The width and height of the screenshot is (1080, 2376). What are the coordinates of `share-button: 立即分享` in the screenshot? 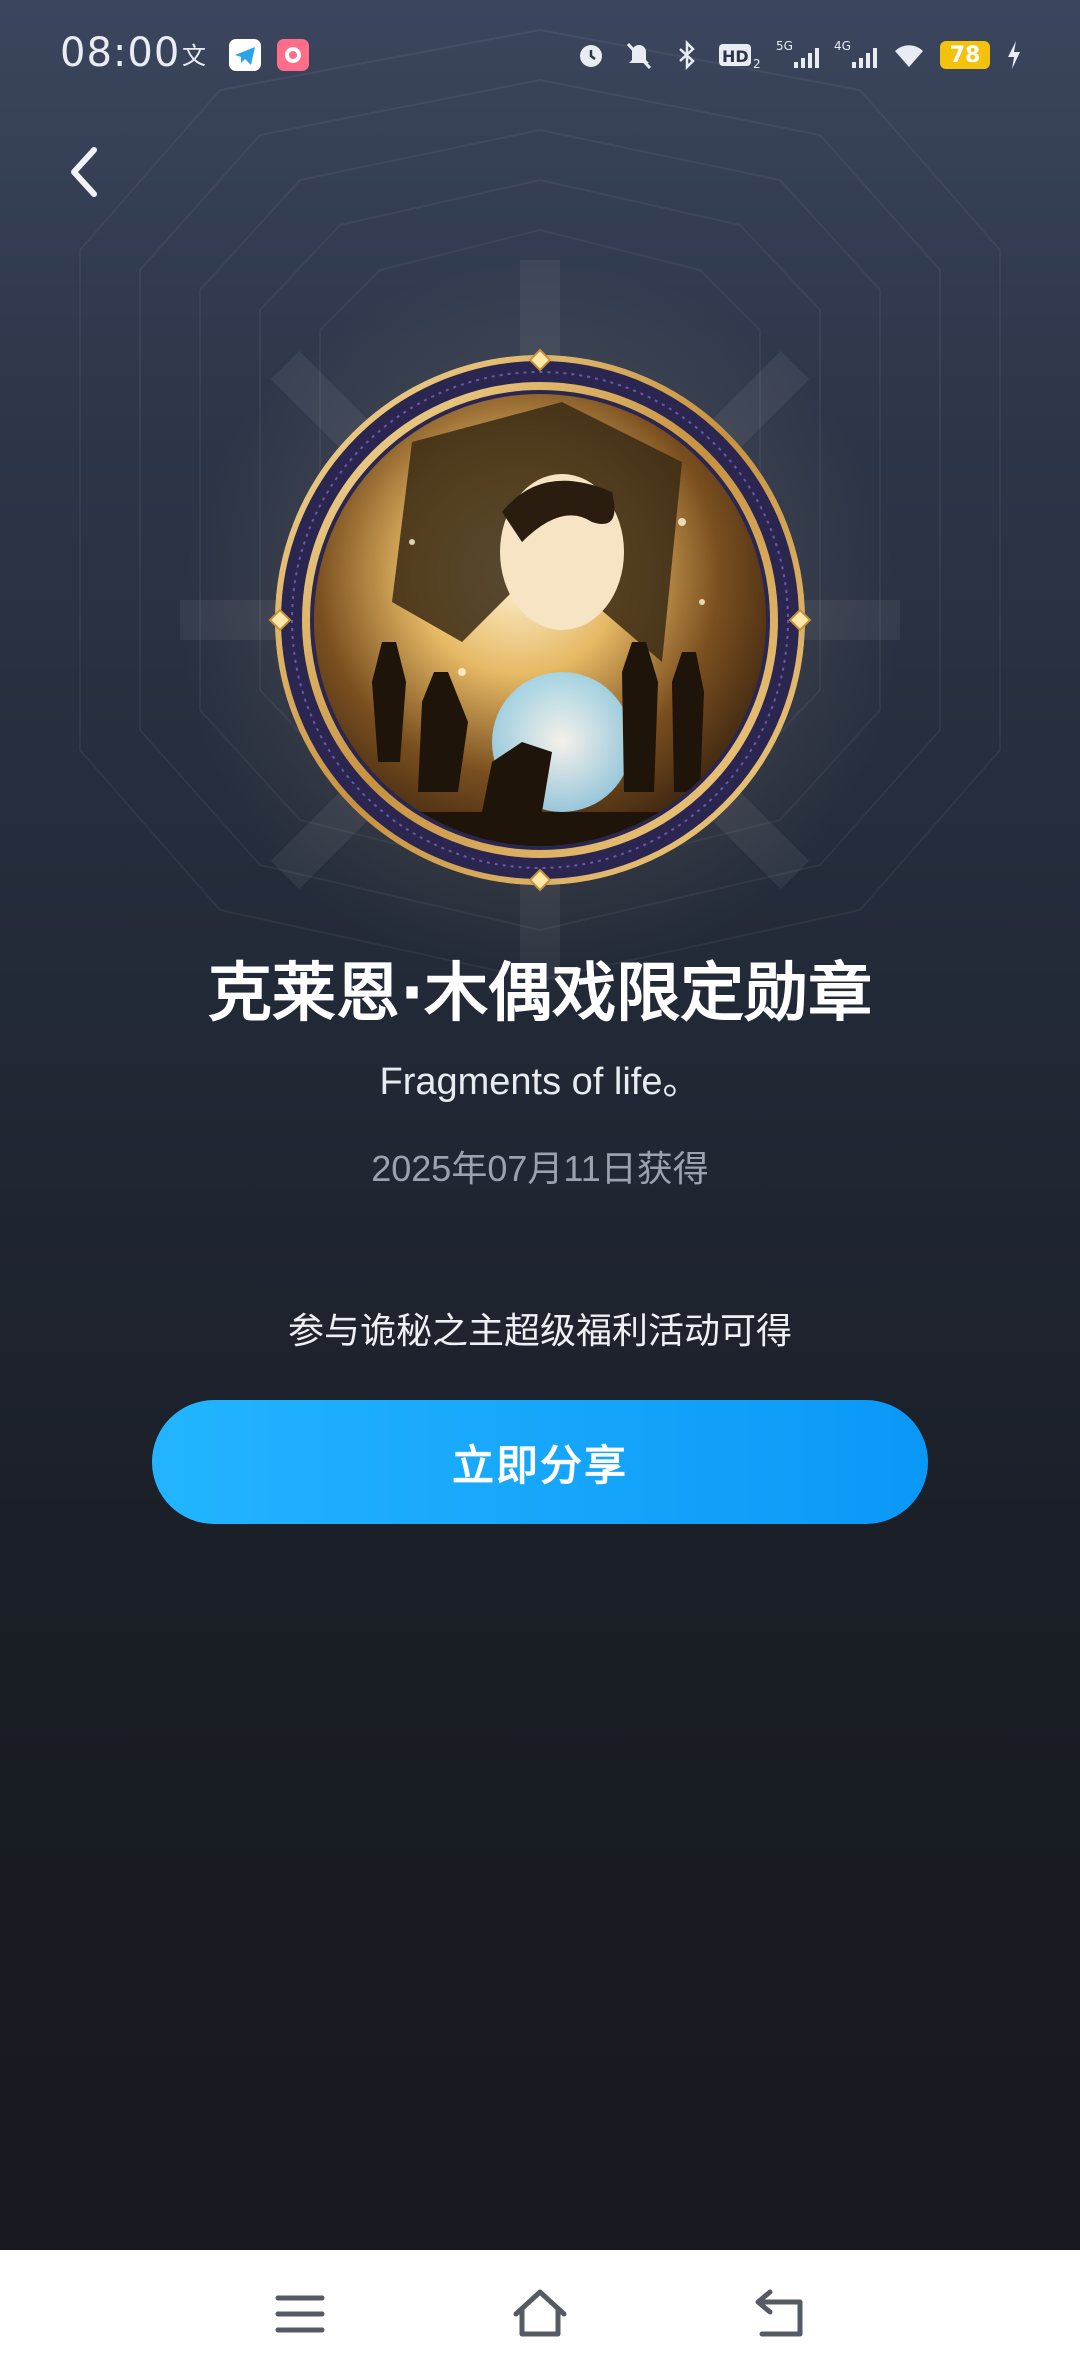 It's located at (540, 1462).